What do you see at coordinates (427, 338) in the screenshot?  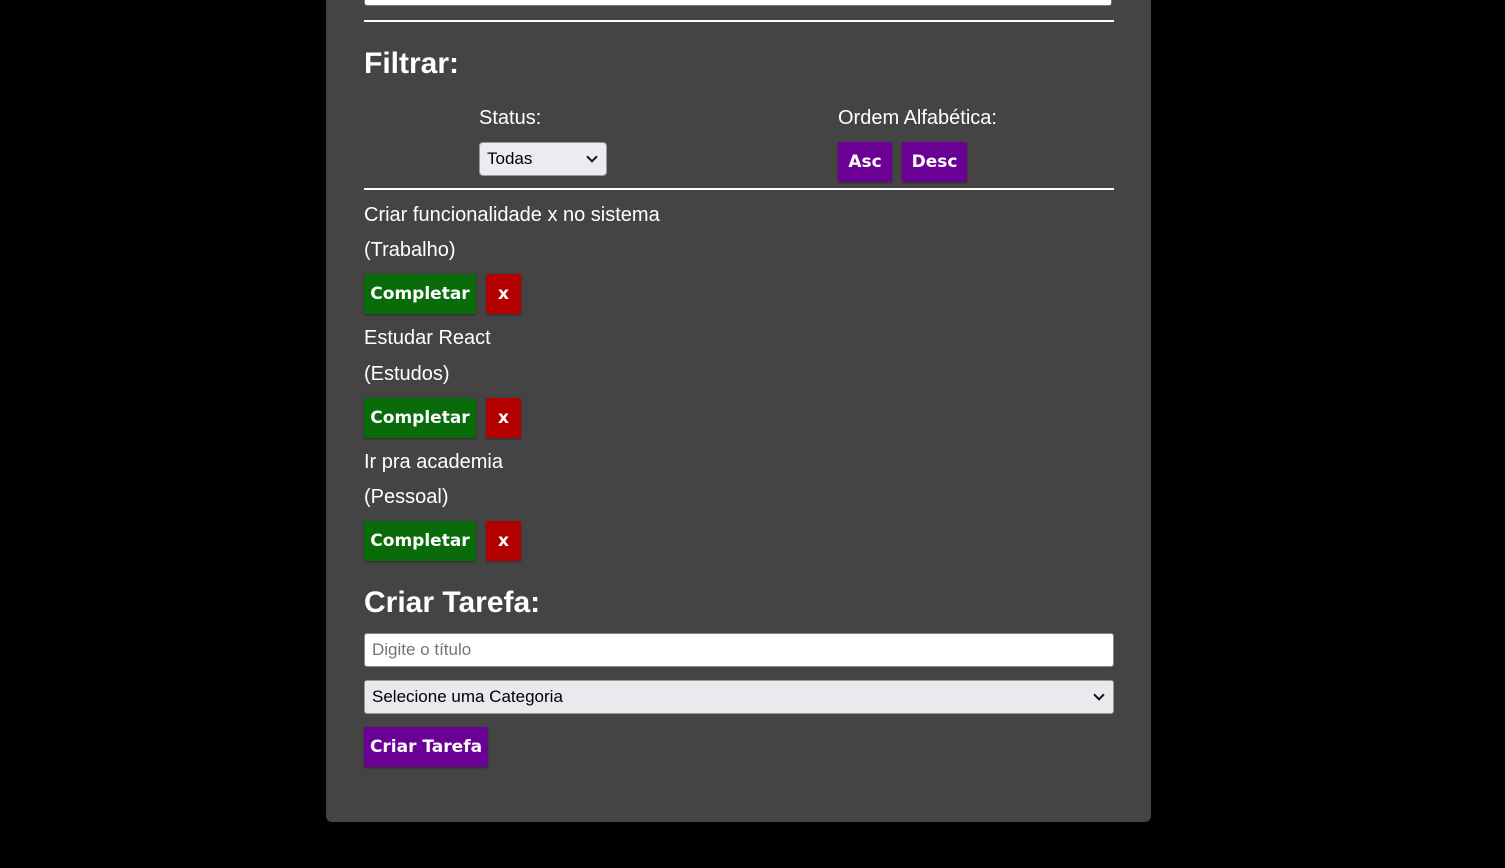 I see `task-title: Estudar React` at bounding box center [427, 338].